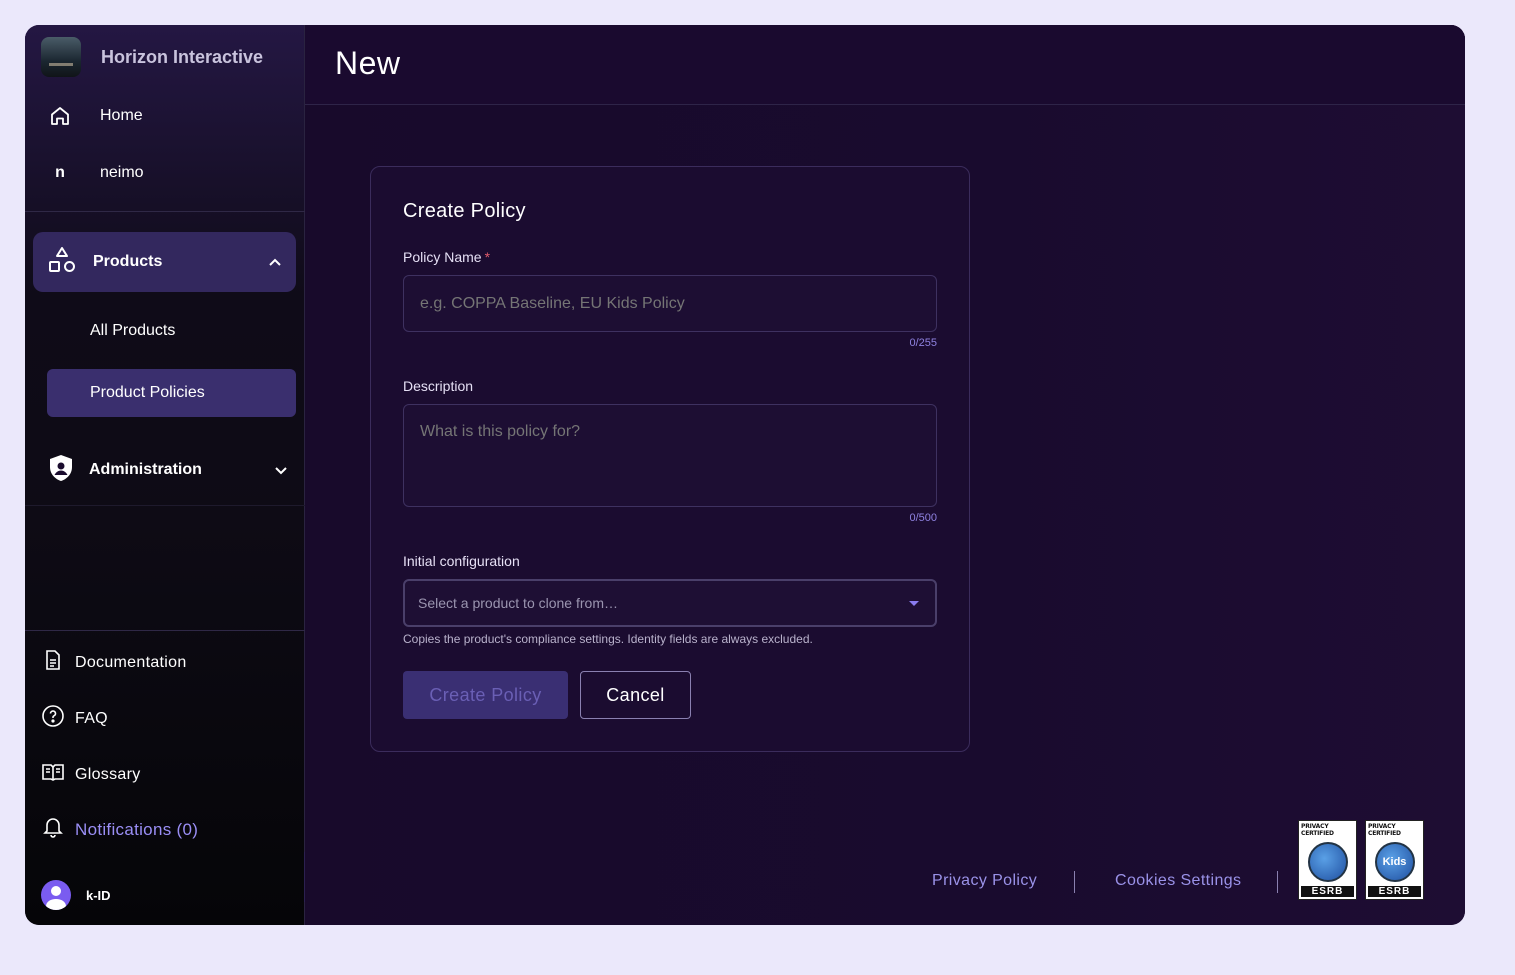 This screenshot has height=975, width=1515. Describe the element at coordinates (885, 65) in the screenshot. I see `page-header: New` at that location.